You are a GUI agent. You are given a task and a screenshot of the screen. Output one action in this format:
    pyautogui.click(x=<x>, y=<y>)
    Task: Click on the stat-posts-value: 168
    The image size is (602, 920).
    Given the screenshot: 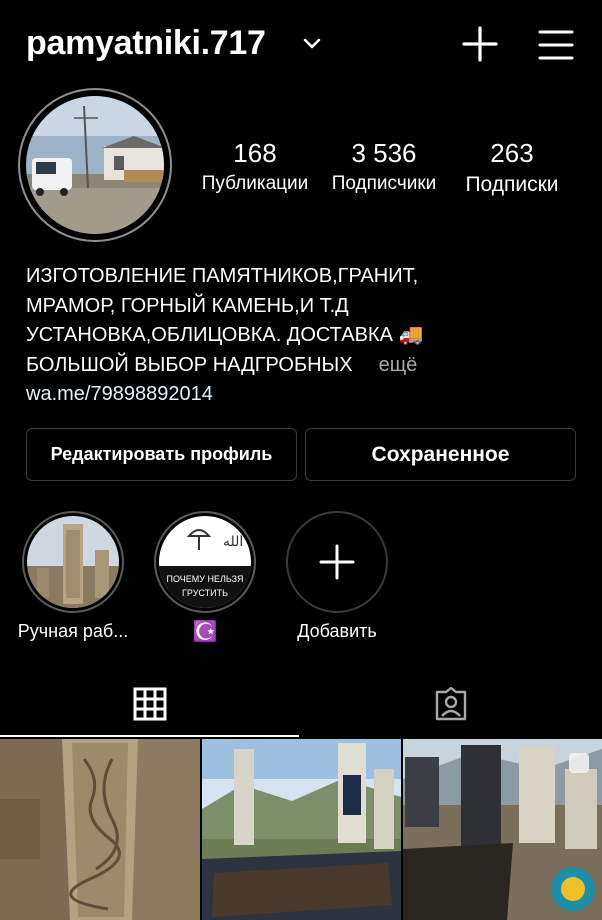 What is the action you would take?
    pyautogui.click(x=255, y=153)
    